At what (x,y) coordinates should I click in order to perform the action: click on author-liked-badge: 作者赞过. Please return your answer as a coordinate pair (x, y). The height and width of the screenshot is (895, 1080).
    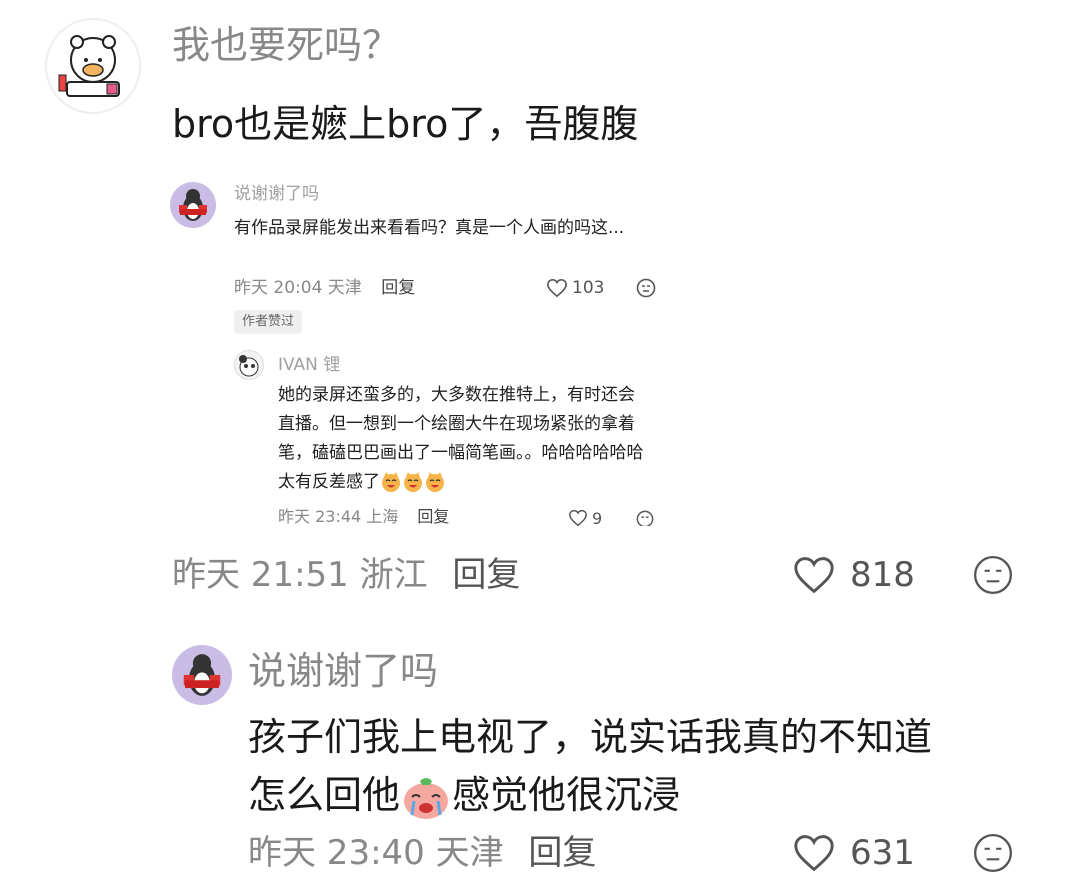
    Looking at the image, I should click on (268, 322).